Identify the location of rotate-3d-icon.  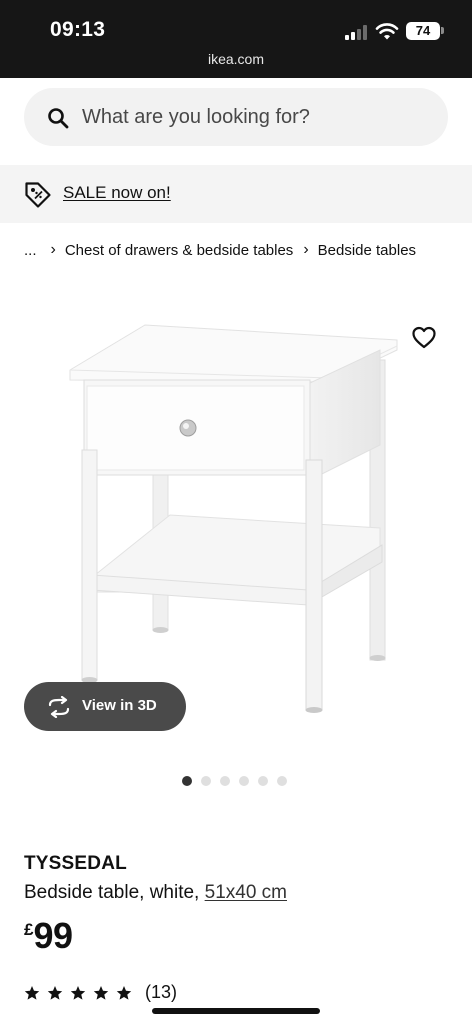
(59, 707).